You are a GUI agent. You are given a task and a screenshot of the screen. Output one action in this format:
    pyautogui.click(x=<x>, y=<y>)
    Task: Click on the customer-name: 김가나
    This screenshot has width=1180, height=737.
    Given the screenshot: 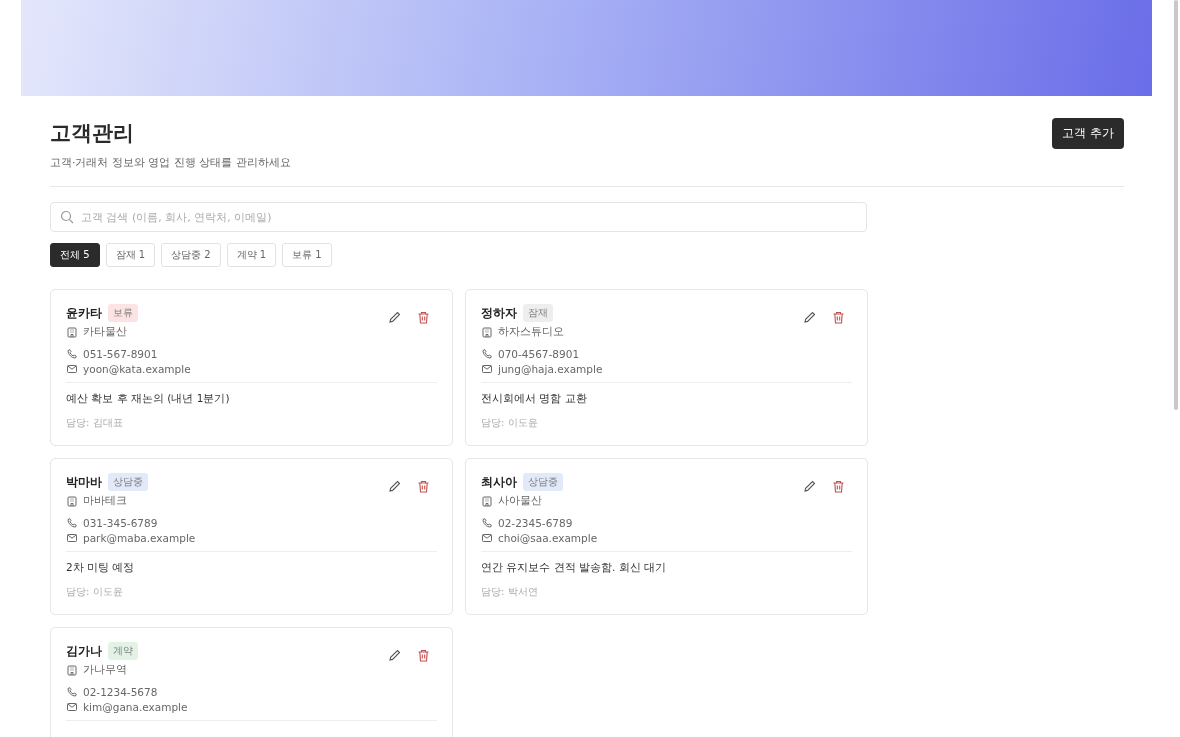 What is the action you would take?
    pyautogui.click(x=84, y=651)
    